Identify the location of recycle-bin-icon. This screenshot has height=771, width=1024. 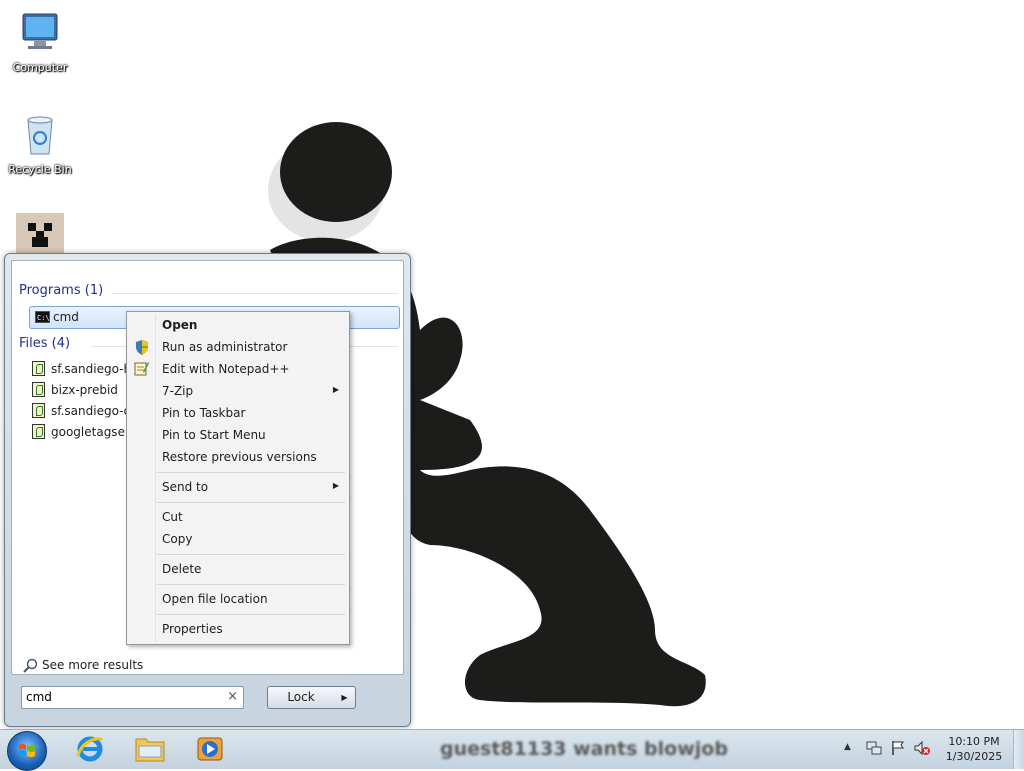
(40, 135).